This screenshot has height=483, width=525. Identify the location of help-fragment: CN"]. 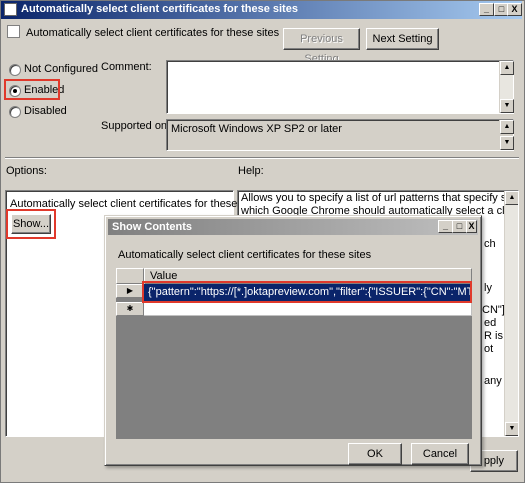
(493, 310).